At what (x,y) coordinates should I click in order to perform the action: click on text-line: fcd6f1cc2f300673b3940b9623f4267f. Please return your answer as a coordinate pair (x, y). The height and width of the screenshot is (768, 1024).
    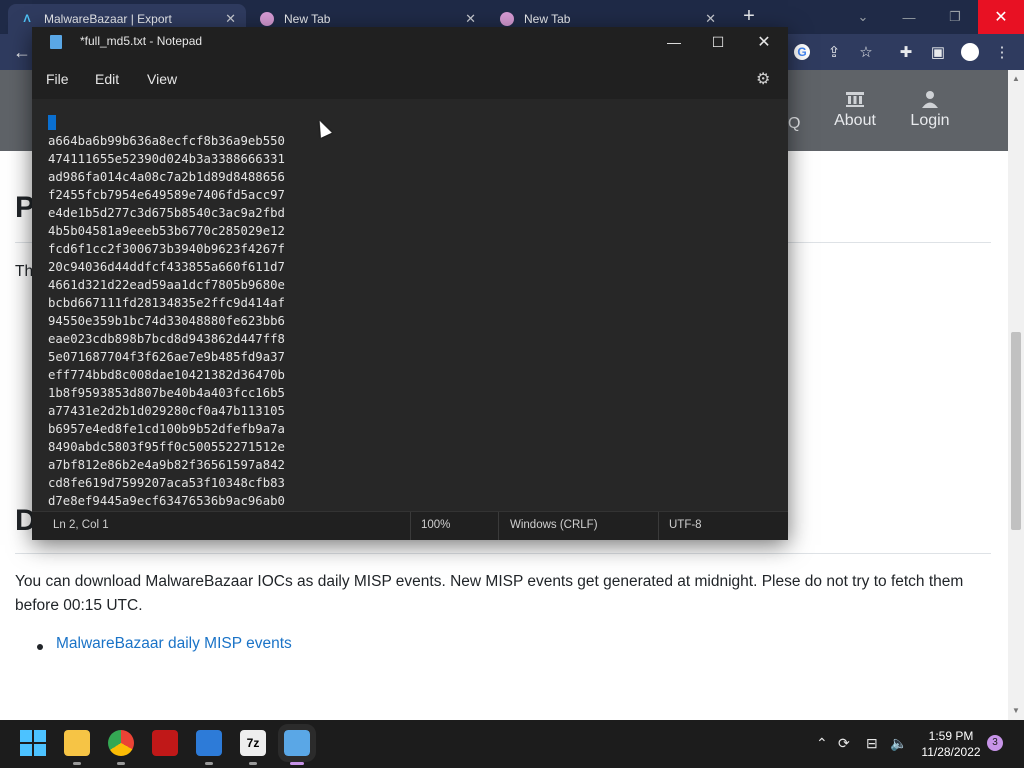
    Looking at the image, I should click on (166, 249).